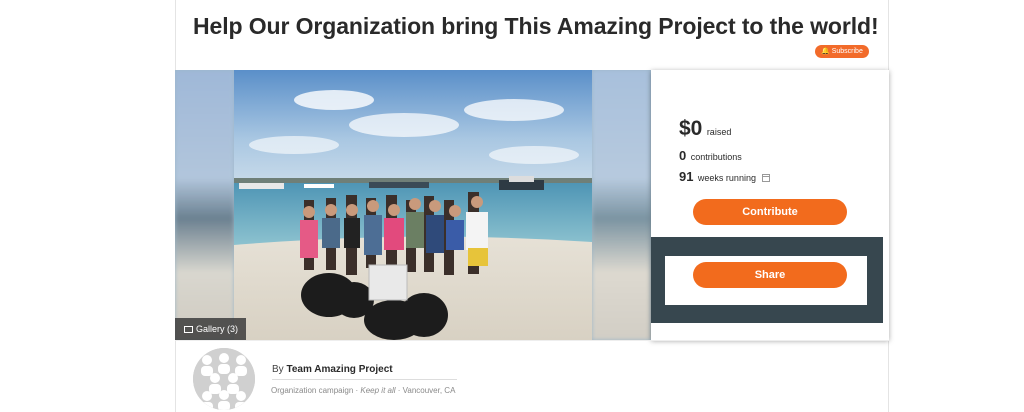 Image resolution: width=1024 pixels, height=412 pixels. I want to click on avatar, so click(224, 379).